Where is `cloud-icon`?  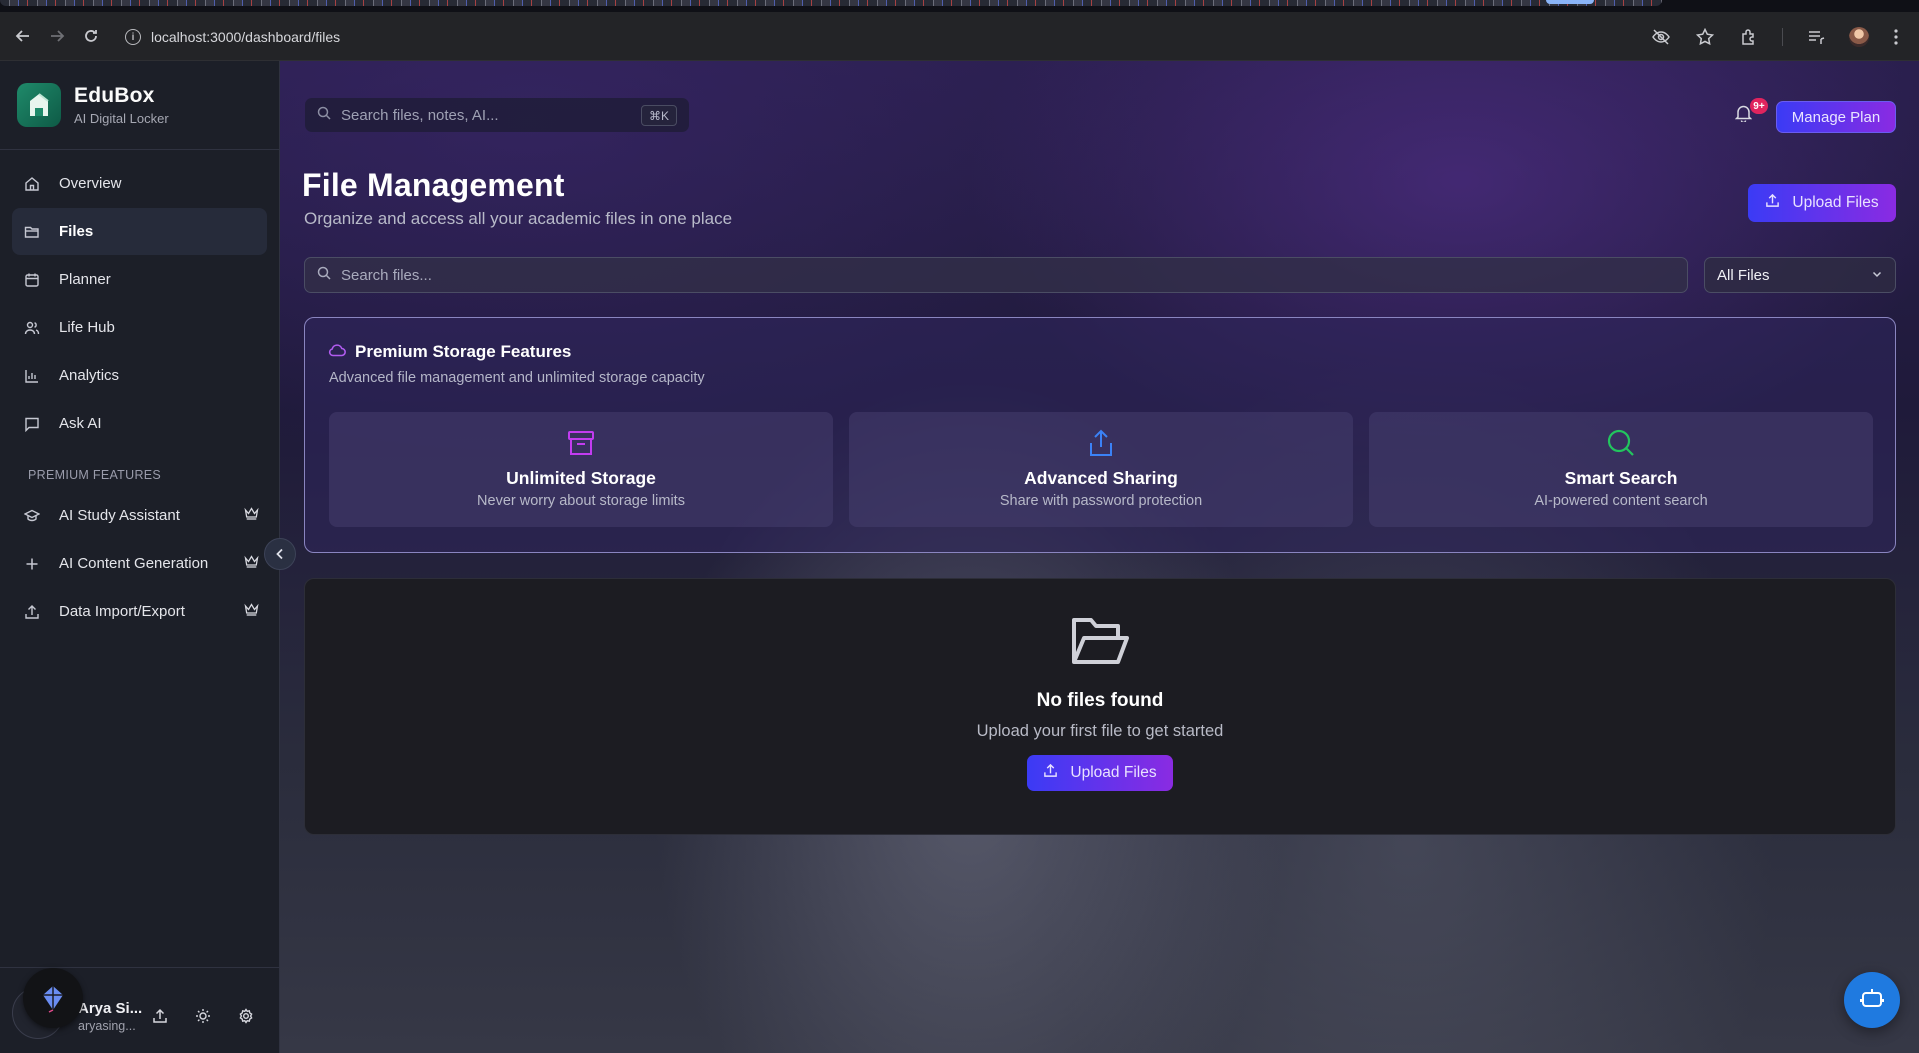 cloud-icon is located at coordinates (337, 352).